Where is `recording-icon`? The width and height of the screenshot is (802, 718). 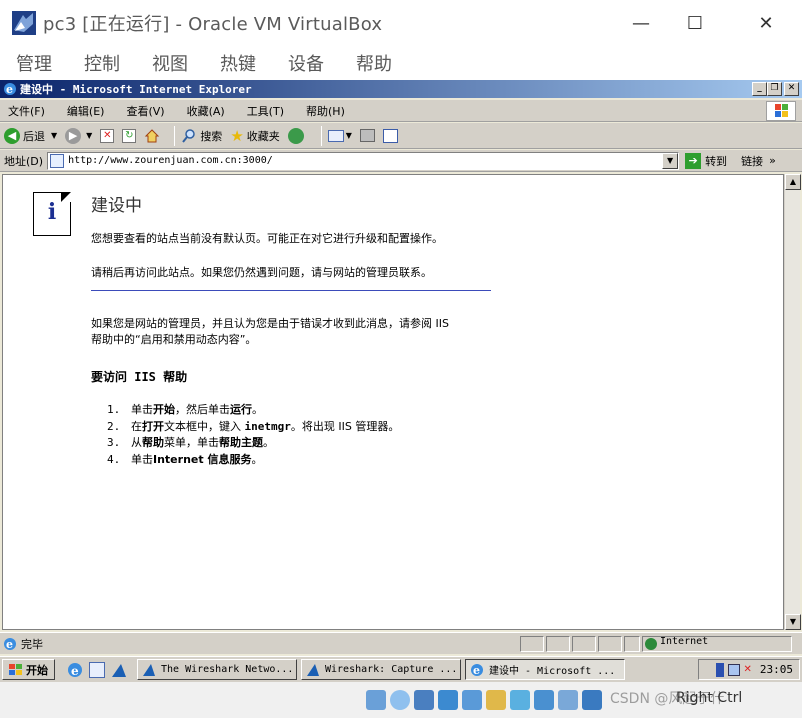
recording-icon is located at coordinates (544, 700).